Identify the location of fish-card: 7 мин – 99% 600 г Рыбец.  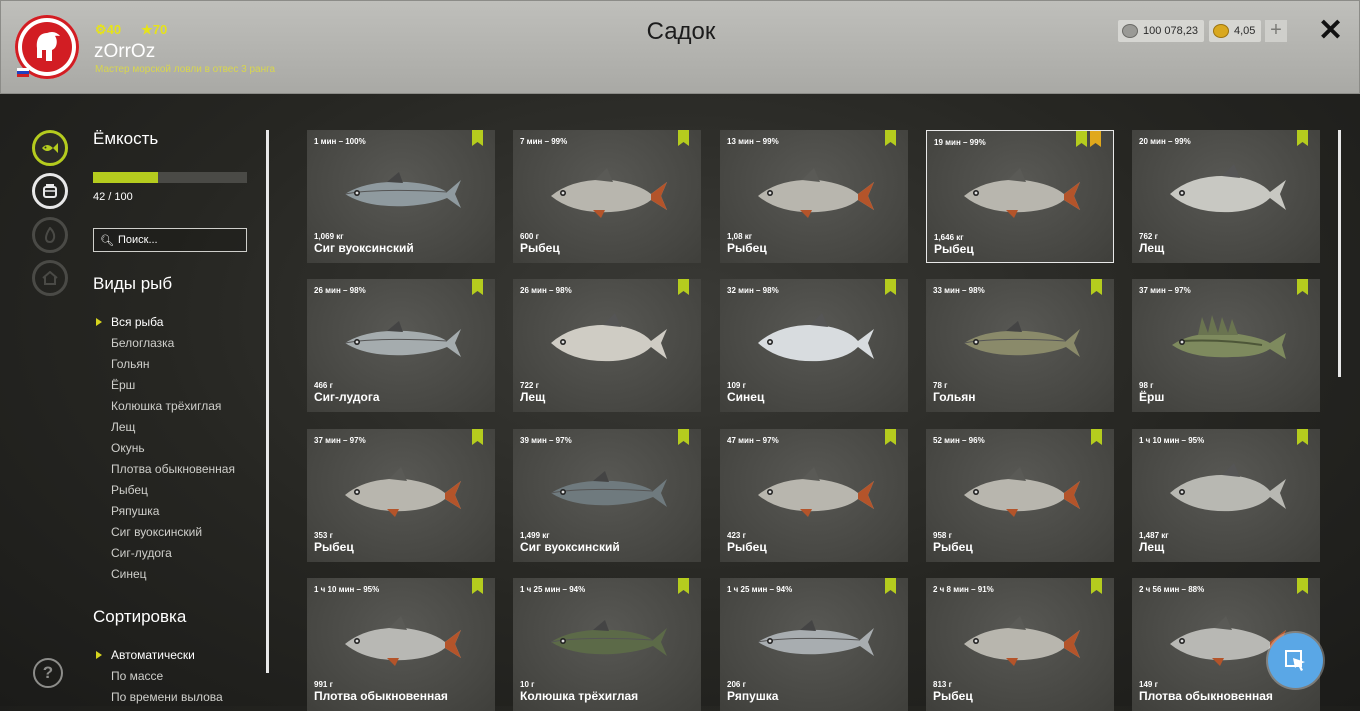
(607, 196).